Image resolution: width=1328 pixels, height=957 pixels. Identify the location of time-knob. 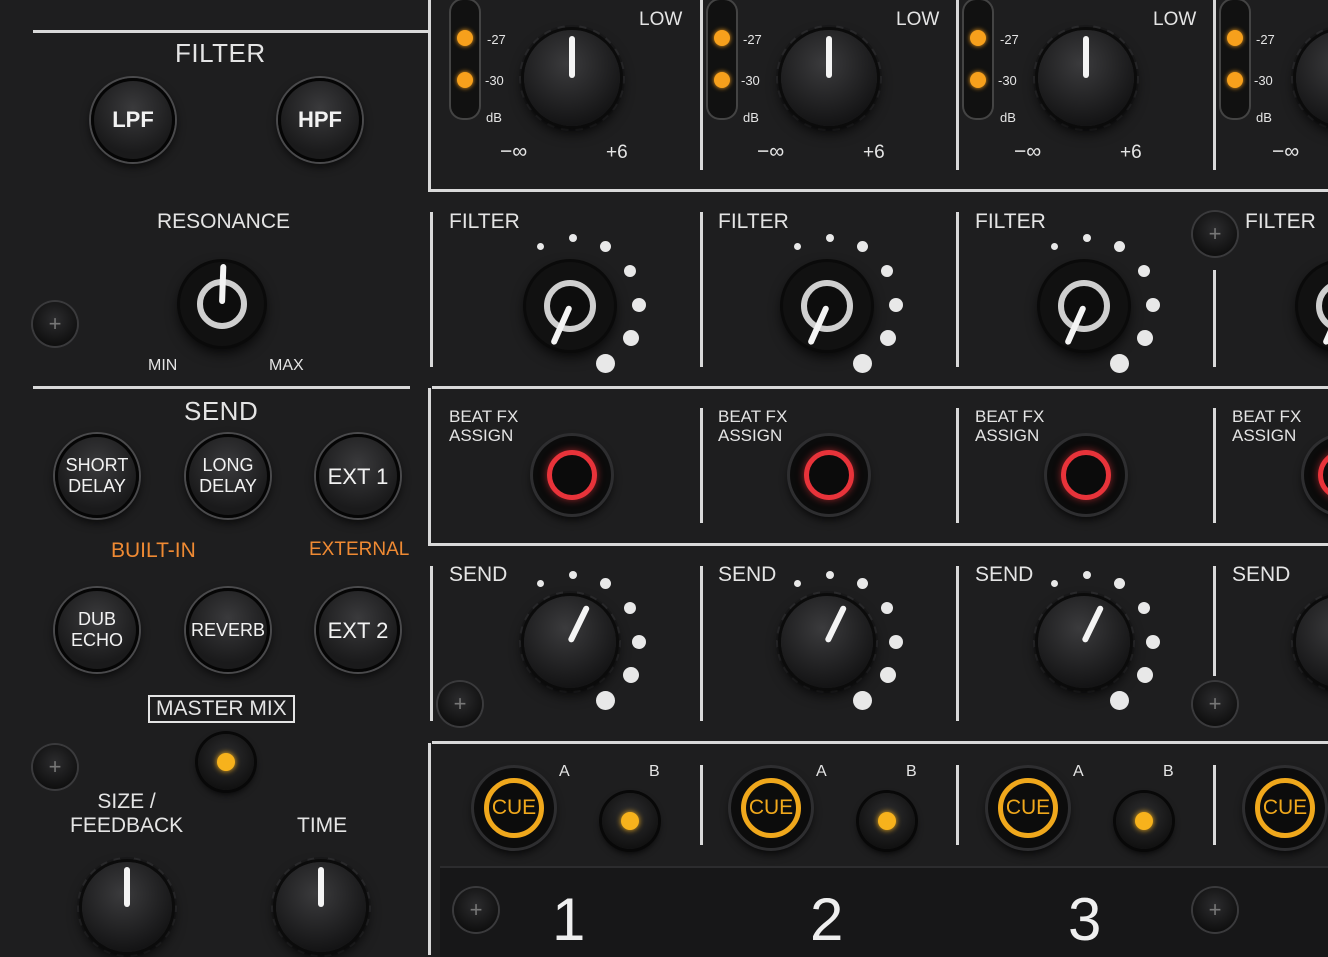
(321, 907).